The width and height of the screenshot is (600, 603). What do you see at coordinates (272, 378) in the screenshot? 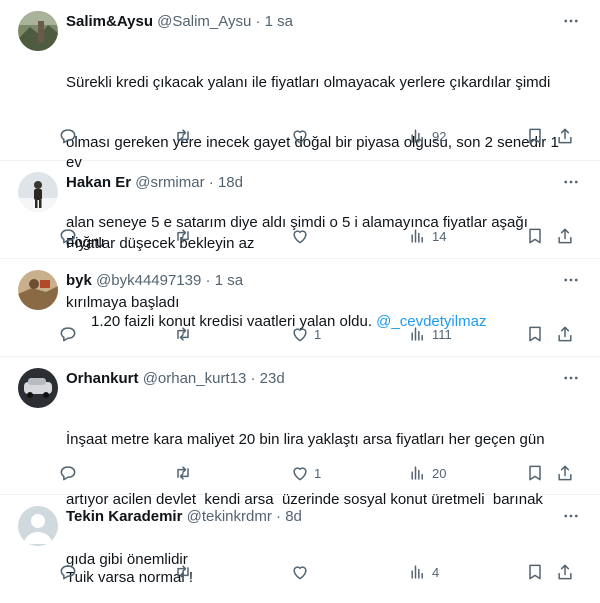
I see `timestamp: 23d` at bounding box center [272, 378].